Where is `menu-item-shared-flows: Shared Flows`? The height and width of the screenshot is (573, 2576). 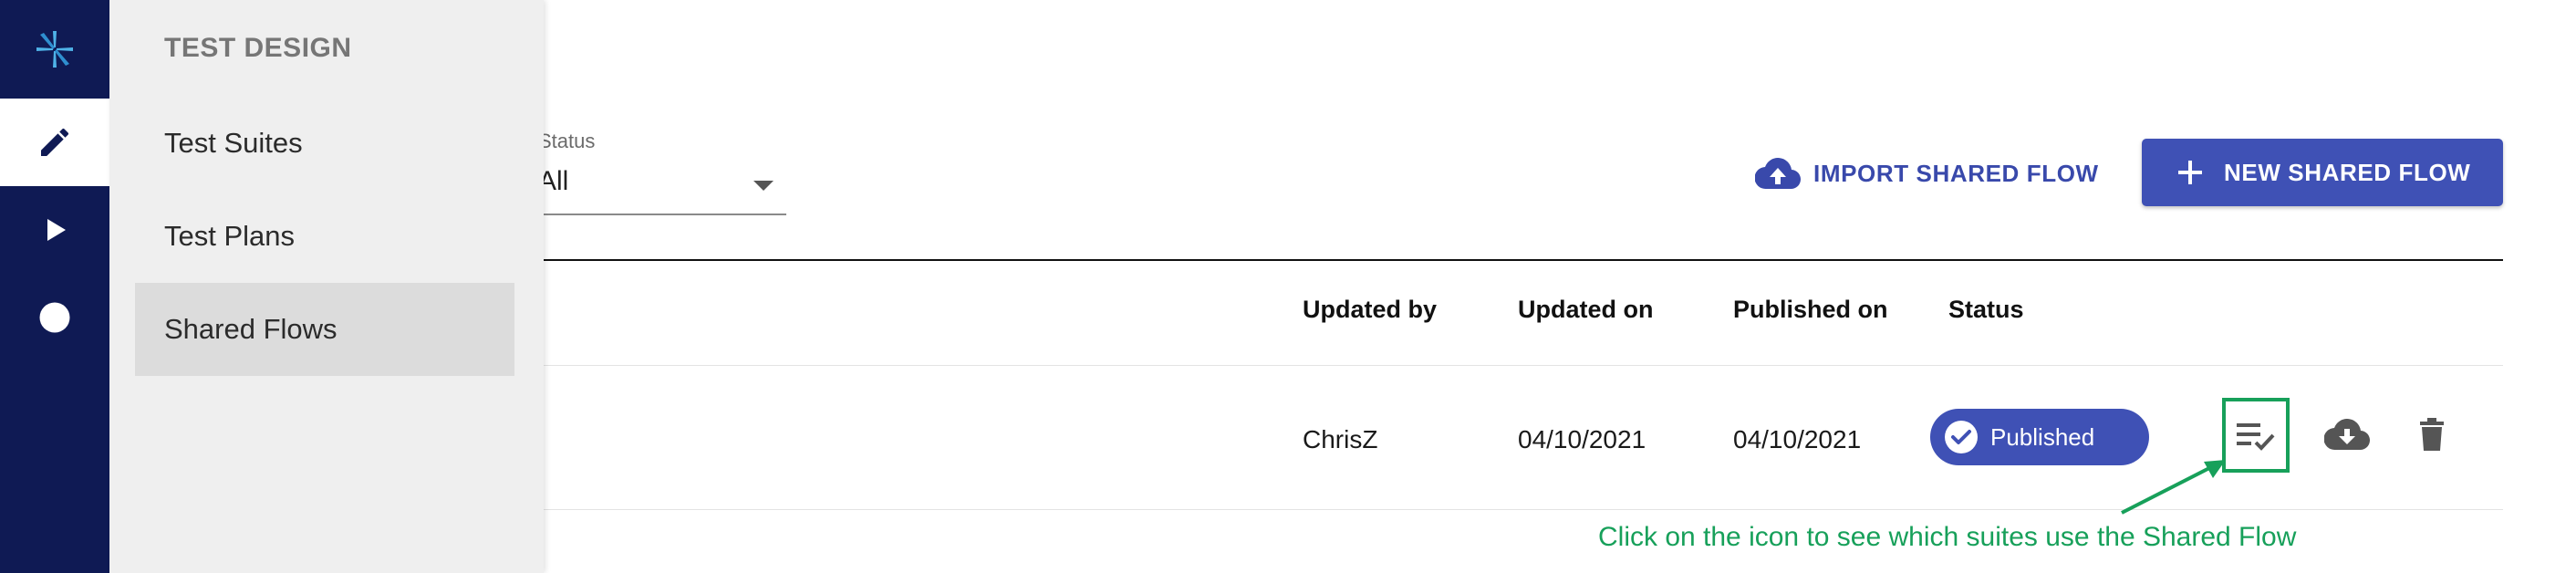 menu-item-shared-flows: Shared Flows is located at coordinates (324, 329).